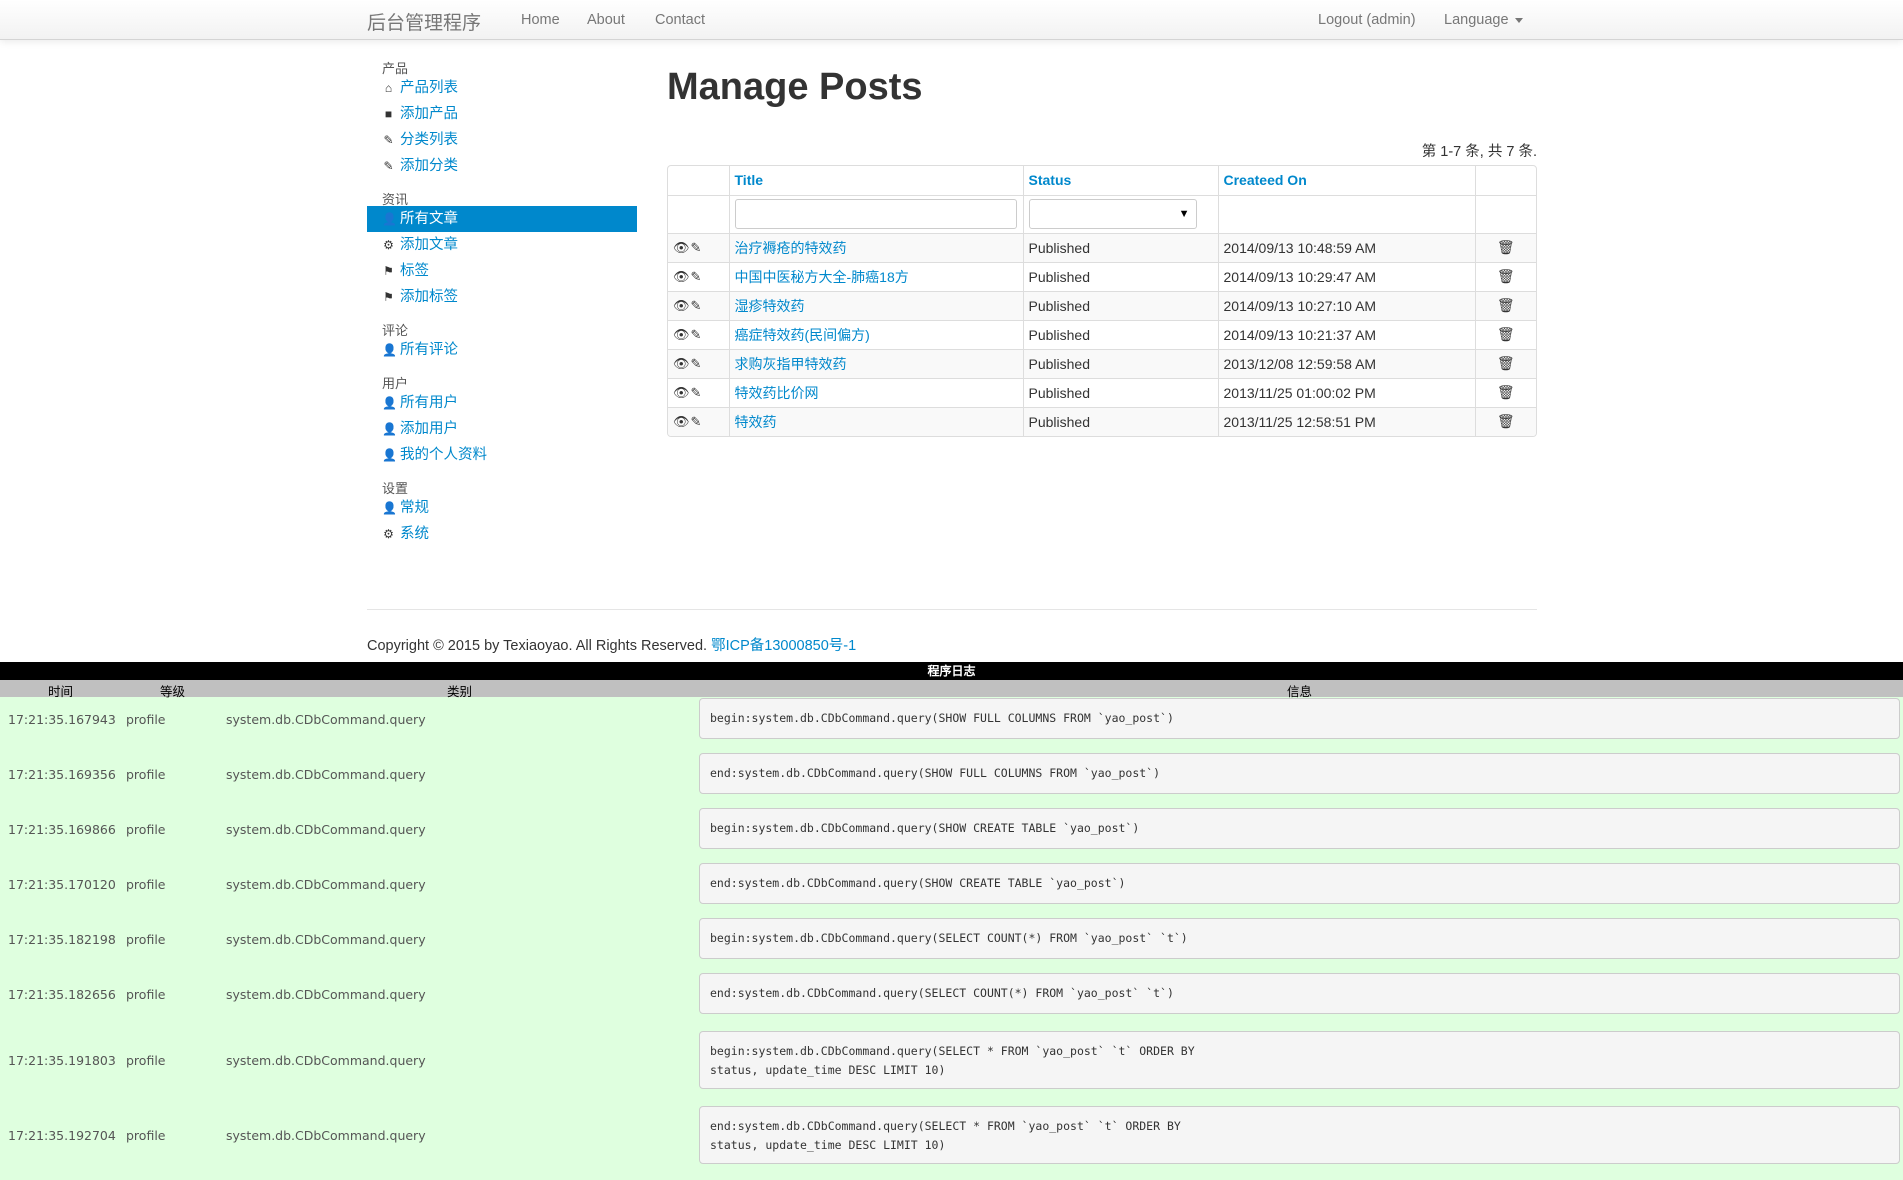  Describe the element at coordinates (502, 508) in the screenshot. I see `sidebar-item: 👤 常规` at that location.